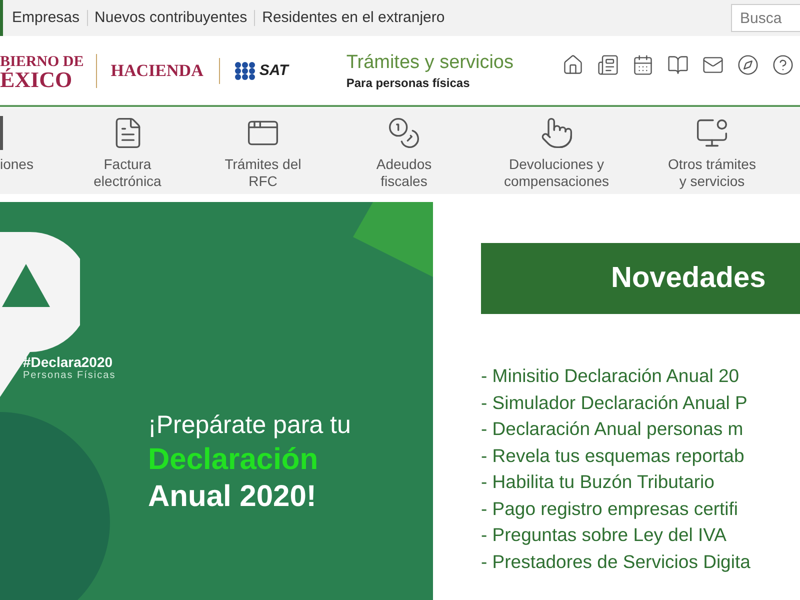  Describe the element at coordinates (573, 65) in the screenshot. I see `home-icon` at that location.